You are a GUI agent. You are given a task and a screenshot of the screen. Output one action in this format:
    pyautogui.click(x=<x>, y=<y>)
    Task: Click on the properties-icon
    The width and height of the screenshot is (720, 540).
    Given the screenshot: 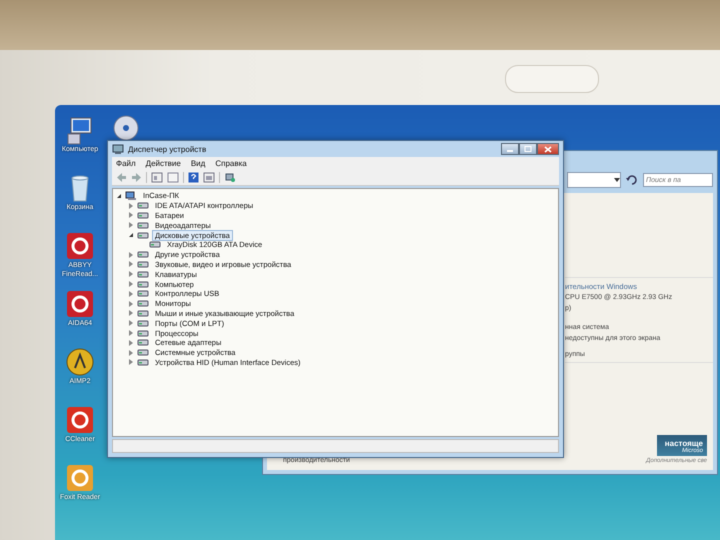 What is the action you would take?
    pyautogui.click(x=173, y=177)
    